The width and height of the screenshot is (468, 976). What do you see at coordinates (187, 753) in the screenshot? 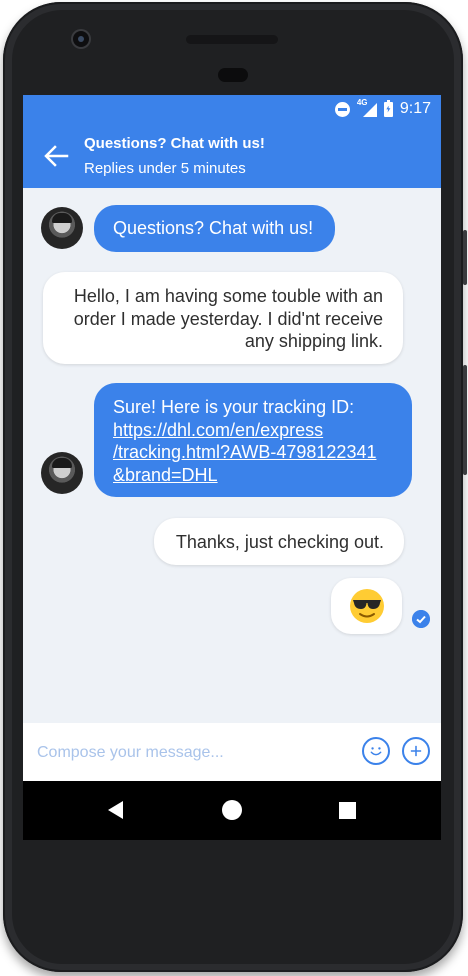
I see `compose-input` at bounding box center [187, 753].